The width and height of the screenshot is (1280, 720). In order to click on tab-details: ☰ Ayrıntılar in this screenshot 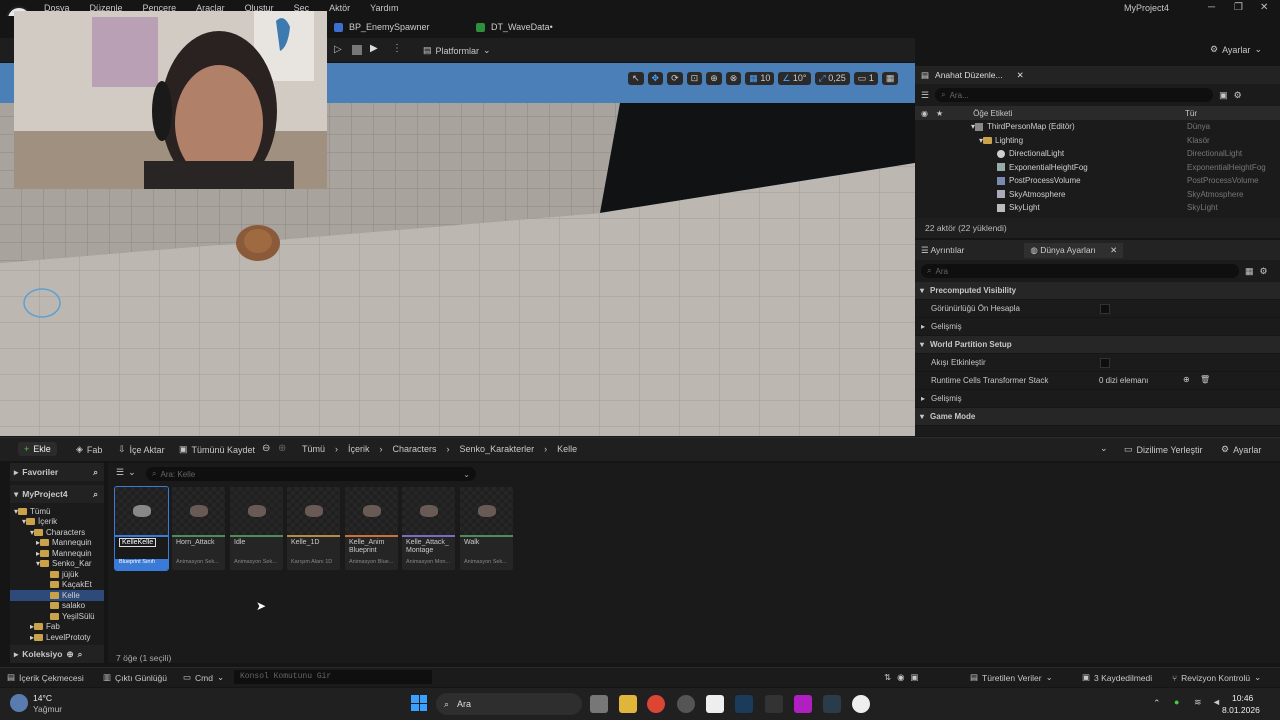, I will do `click(942, 250)`.